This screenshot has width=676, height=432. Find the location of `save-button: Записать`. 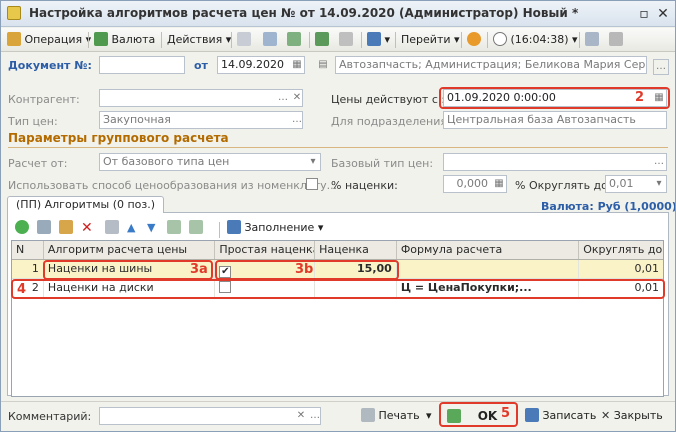

save-button: Записать is located at coordinates (560, 417).